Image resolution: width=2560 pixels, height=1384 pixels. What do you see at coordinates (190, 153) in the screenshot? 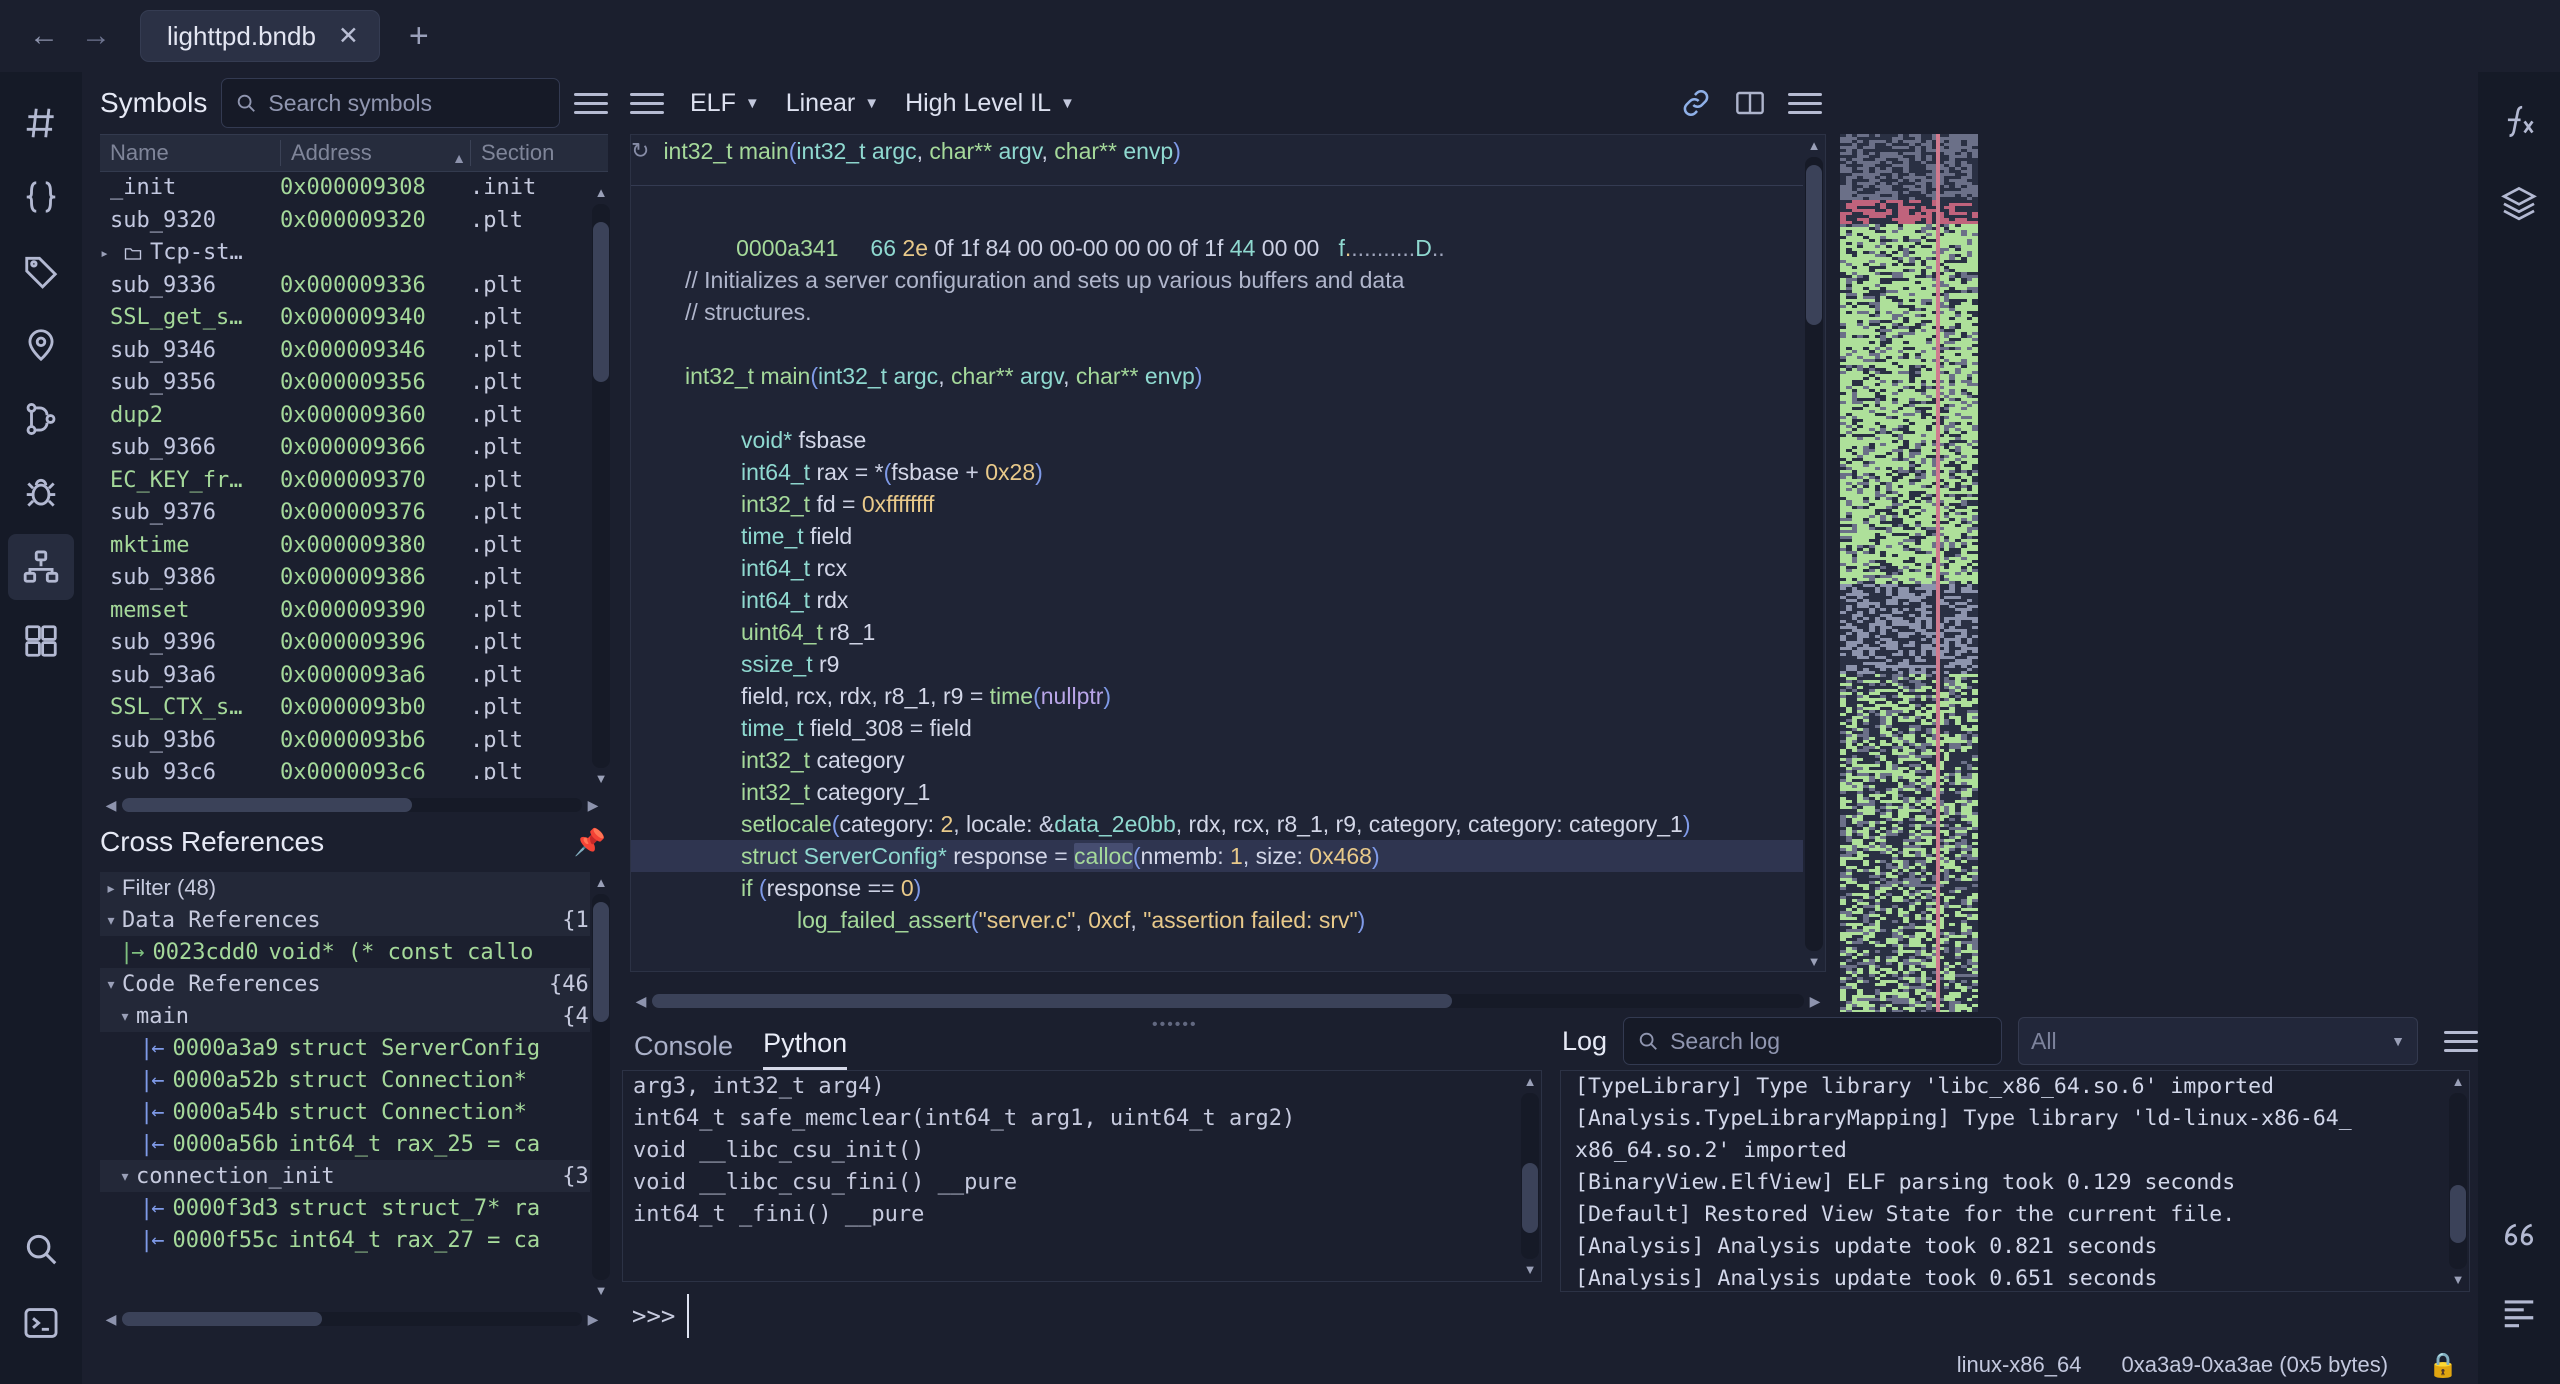
I see `column-header-name: Name` at bounding box center [190, 153].